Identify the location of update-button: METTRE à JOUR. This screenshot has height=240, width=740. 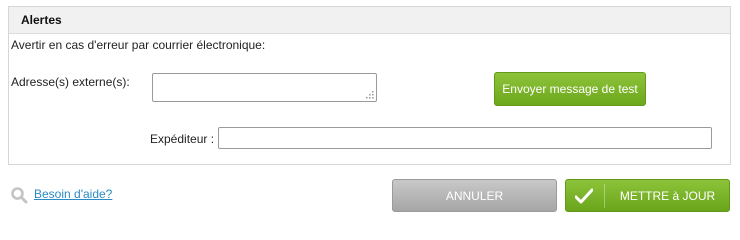
(647, 195).